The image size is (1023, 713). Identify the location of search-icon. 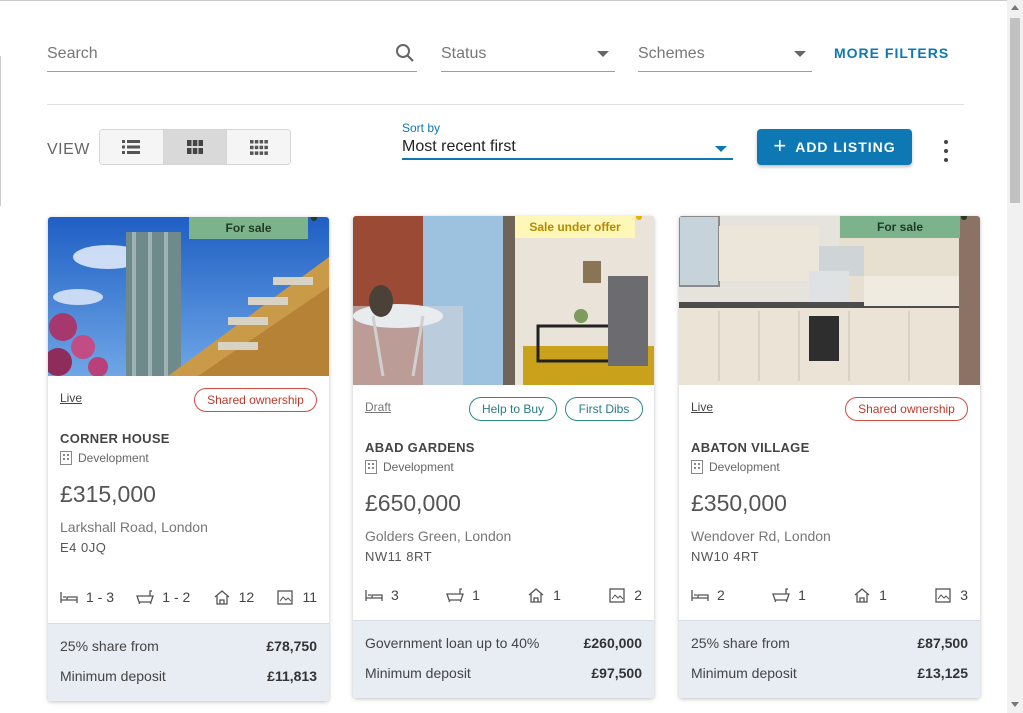
(405, 53).